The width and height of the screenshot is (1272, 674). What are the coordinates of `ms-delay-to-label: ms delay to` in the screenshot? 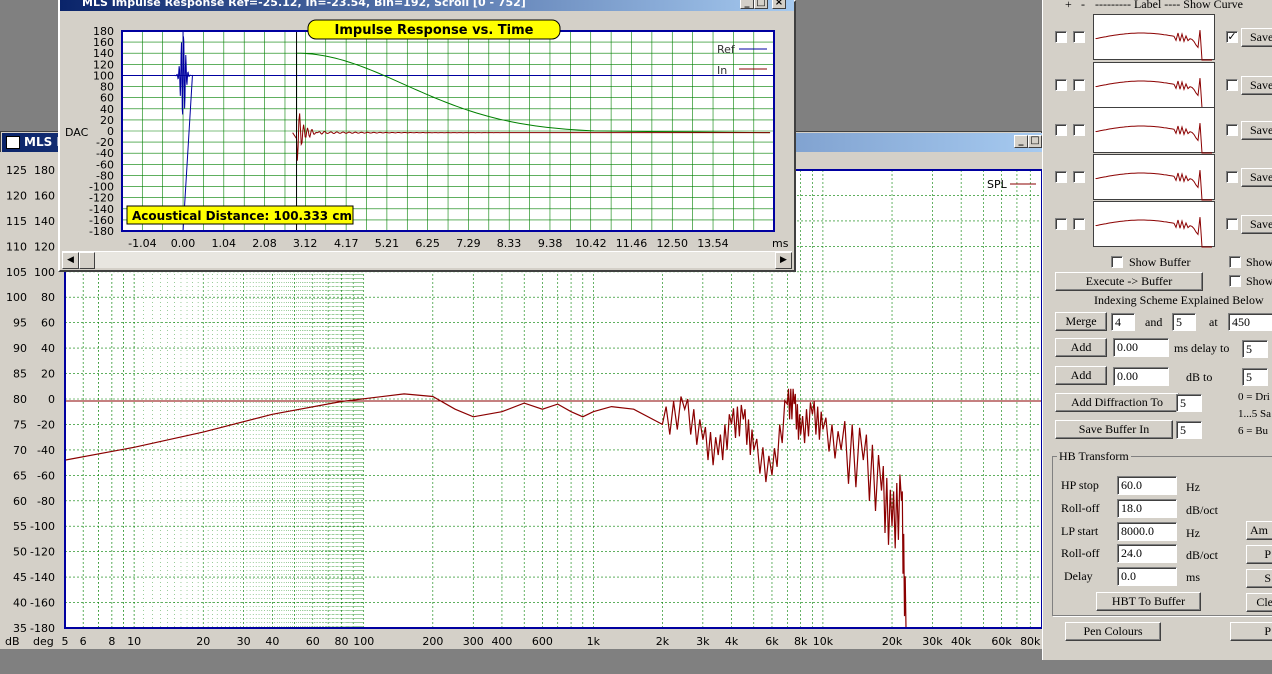 It's located at (1202, 348).